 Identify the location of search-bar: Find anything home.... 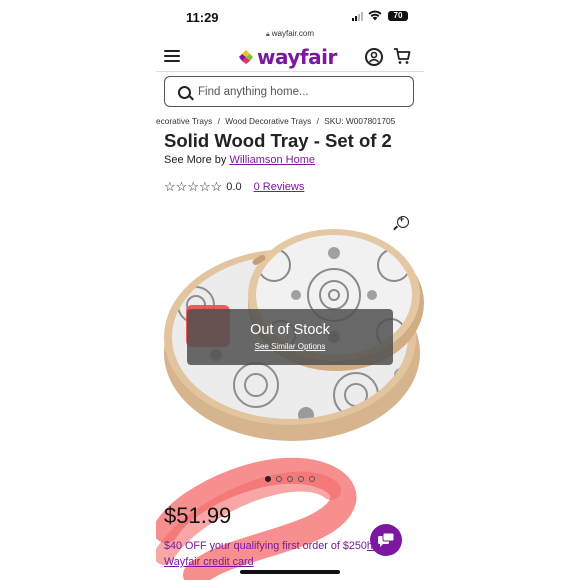
(289, 91).